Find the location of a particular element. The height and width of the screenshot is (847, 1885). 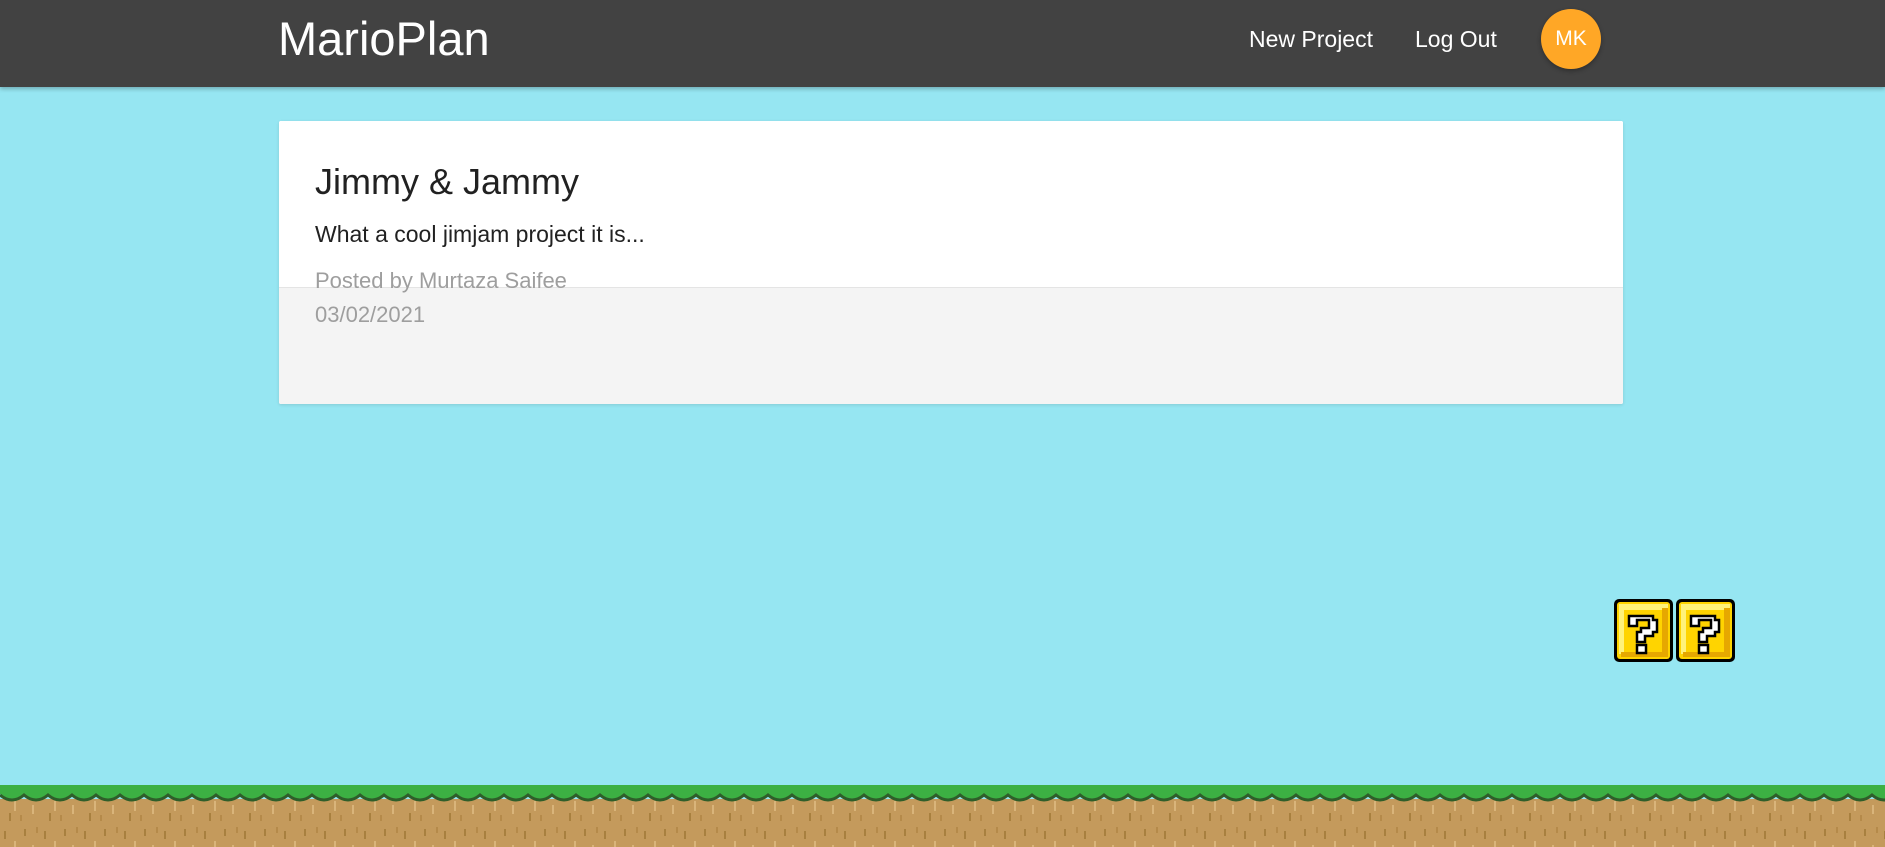

navbar: MarioPlan New Project Log Out MK is located at coordinates (942, 43).